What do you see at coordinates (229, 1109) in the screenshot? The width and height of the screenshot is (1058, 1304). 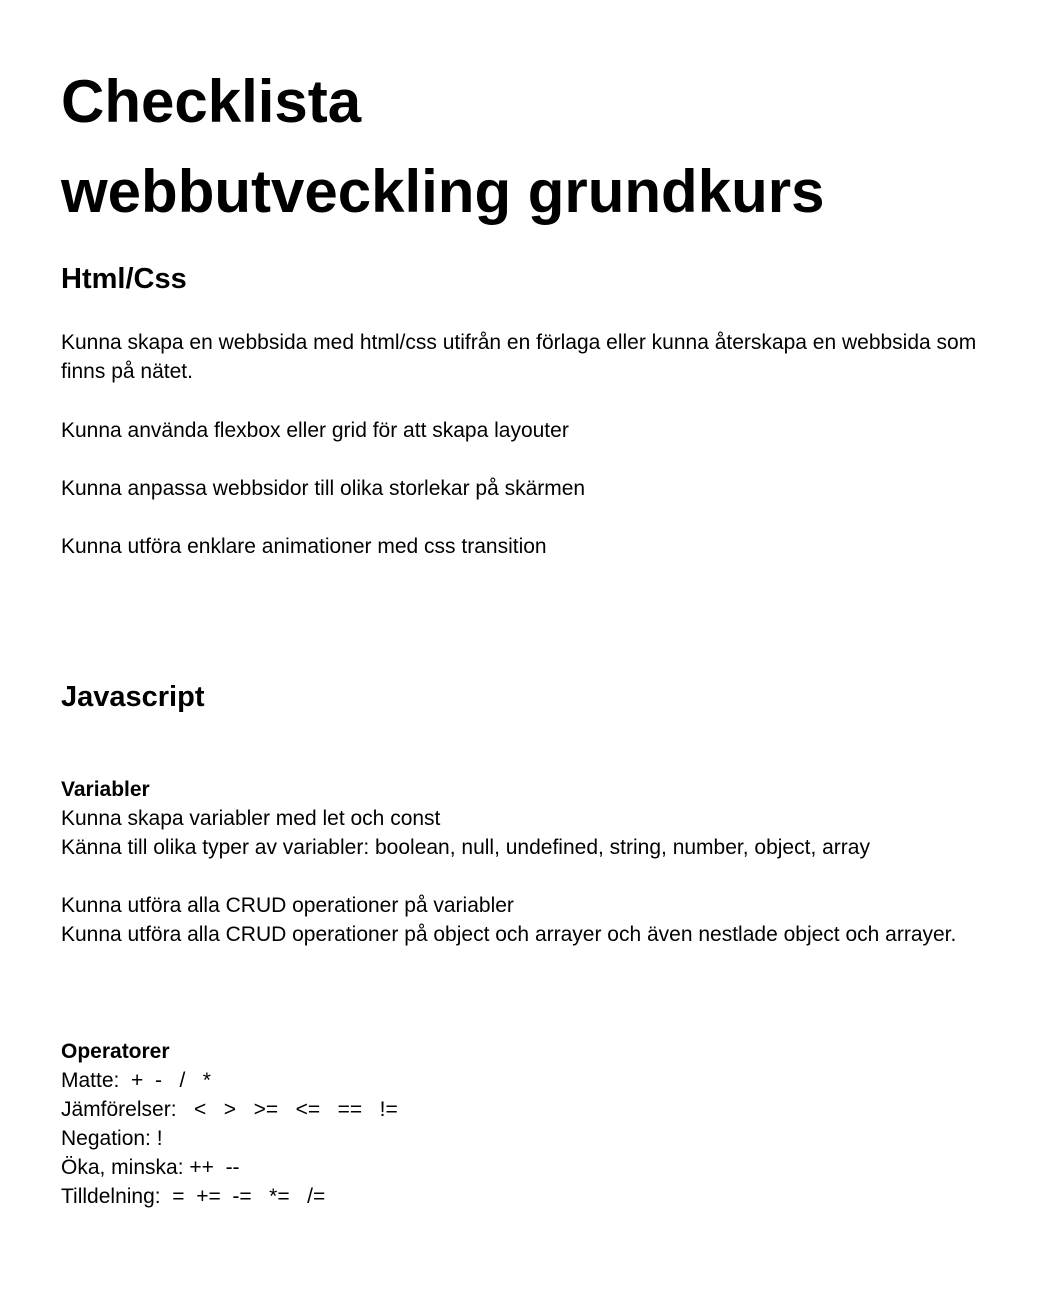 I see `operators-line: Jämförelser: < > >= <= == !=` at bounding box center [229, 1109].